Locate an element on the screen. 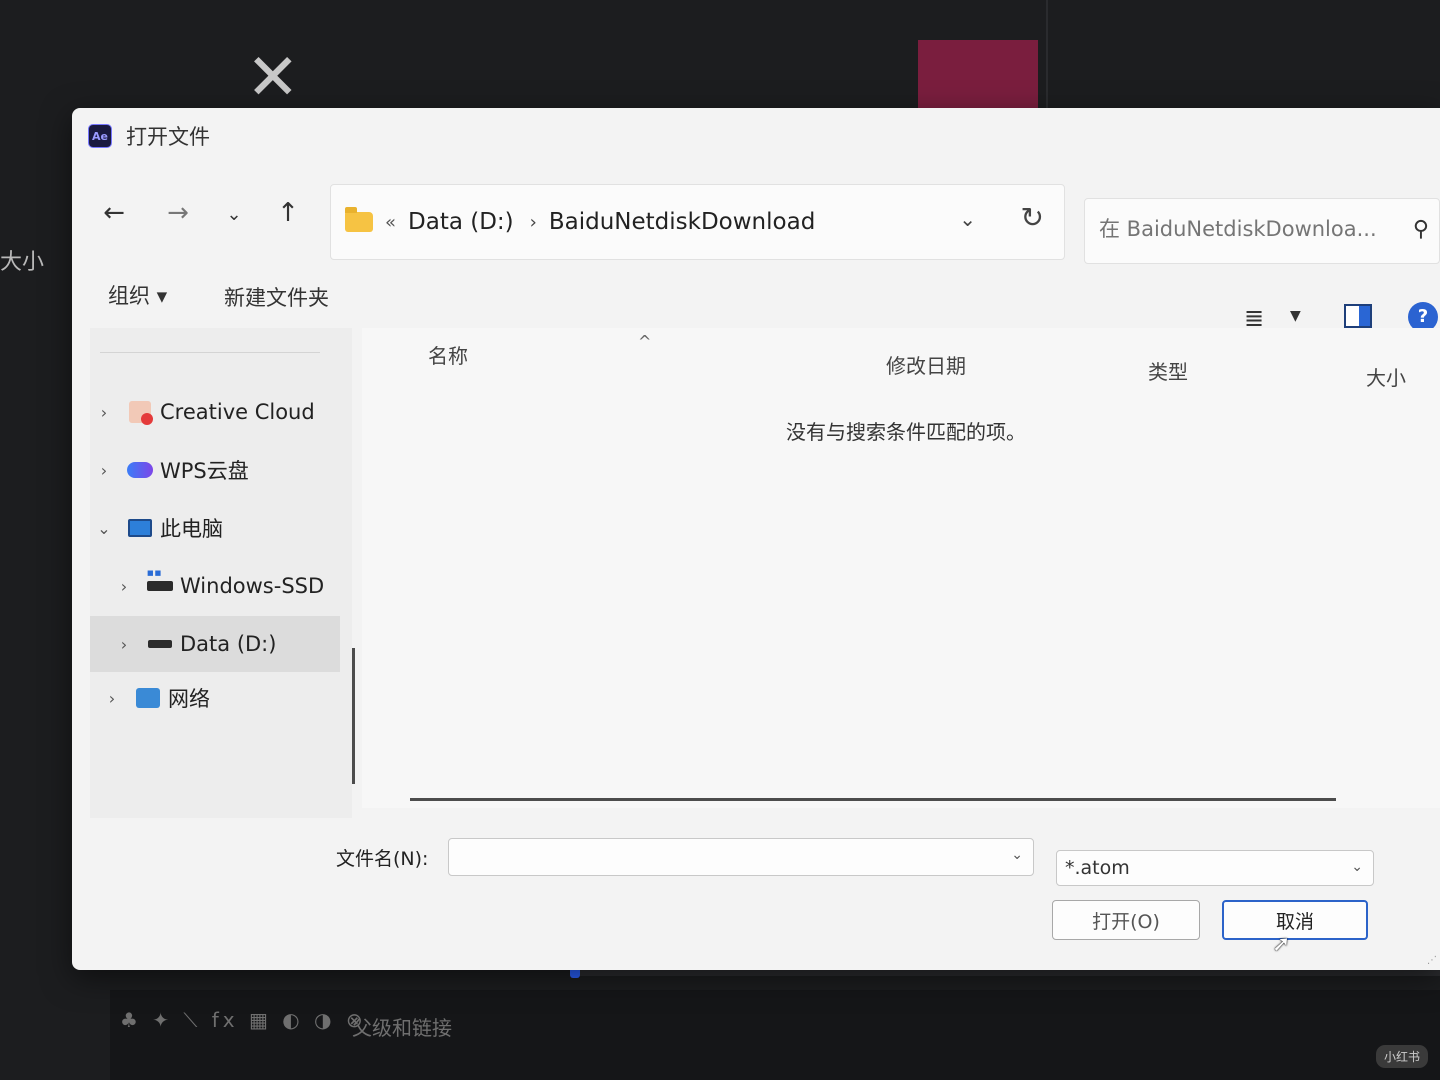 This screenshot has height=1080, width=1440. filename-combobox: ⌄ is located at coordinates (741, 857).